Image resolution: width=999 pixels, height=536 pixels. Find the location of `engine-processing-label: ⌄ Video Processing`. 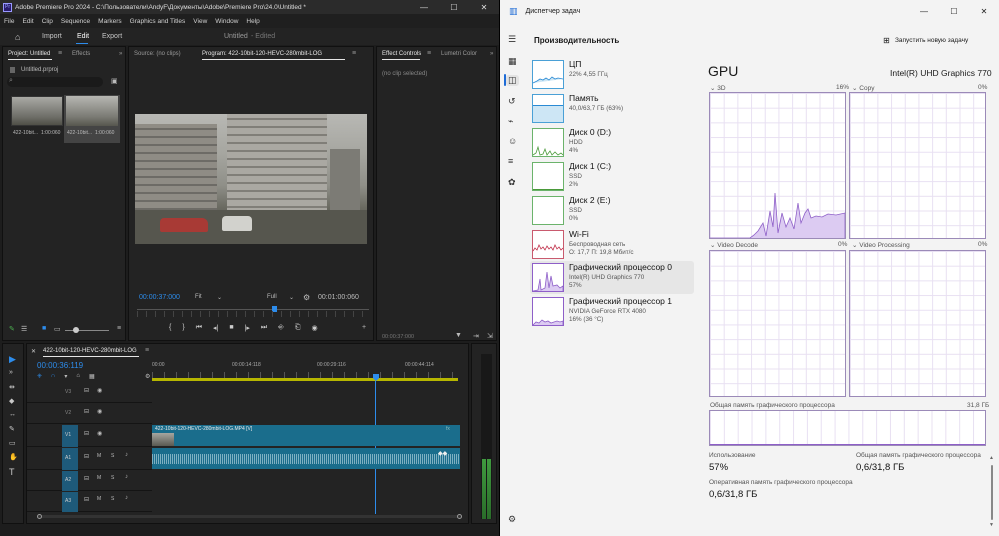

engine-processing-label: ⌄ Video Processing is located at coordinates (881, 245).